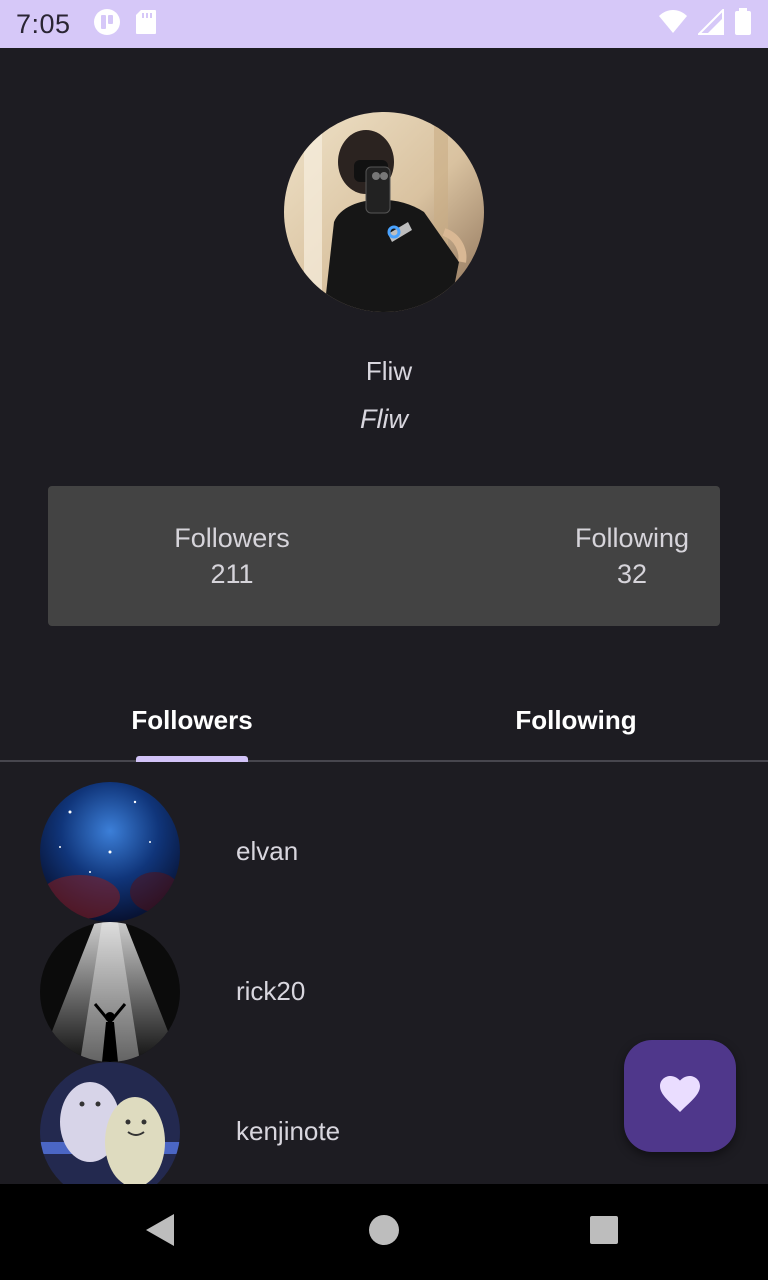 This screenshot has width=768, height=1280. What do you see at coordinates (384, 24) in the screenshot?
I see `status-bar: 7:05` at bounding box center [384, 24].